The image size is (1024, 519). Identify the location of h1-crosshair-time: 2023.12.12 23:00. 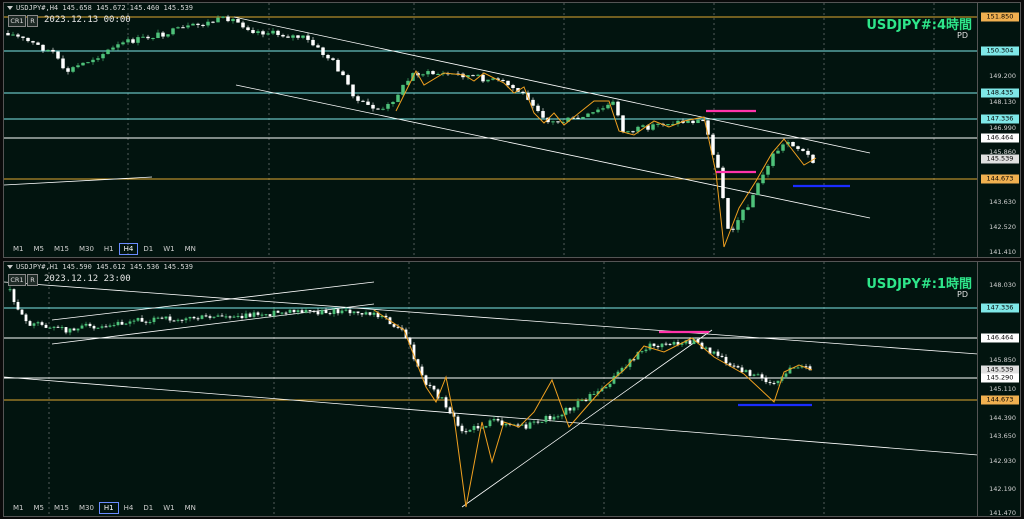
(87, 279).